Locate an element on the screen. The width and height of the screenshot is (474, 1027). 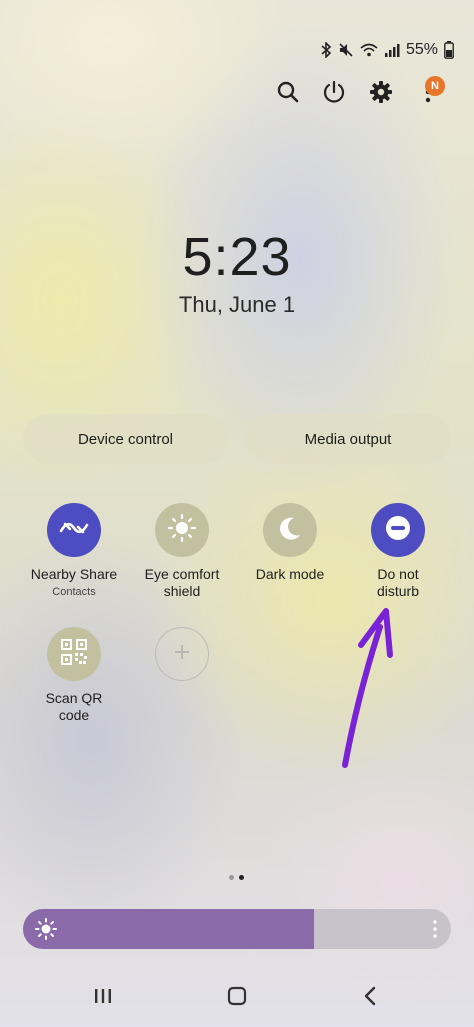
eye-comfort-toggle is located at coordinates (182, 530).